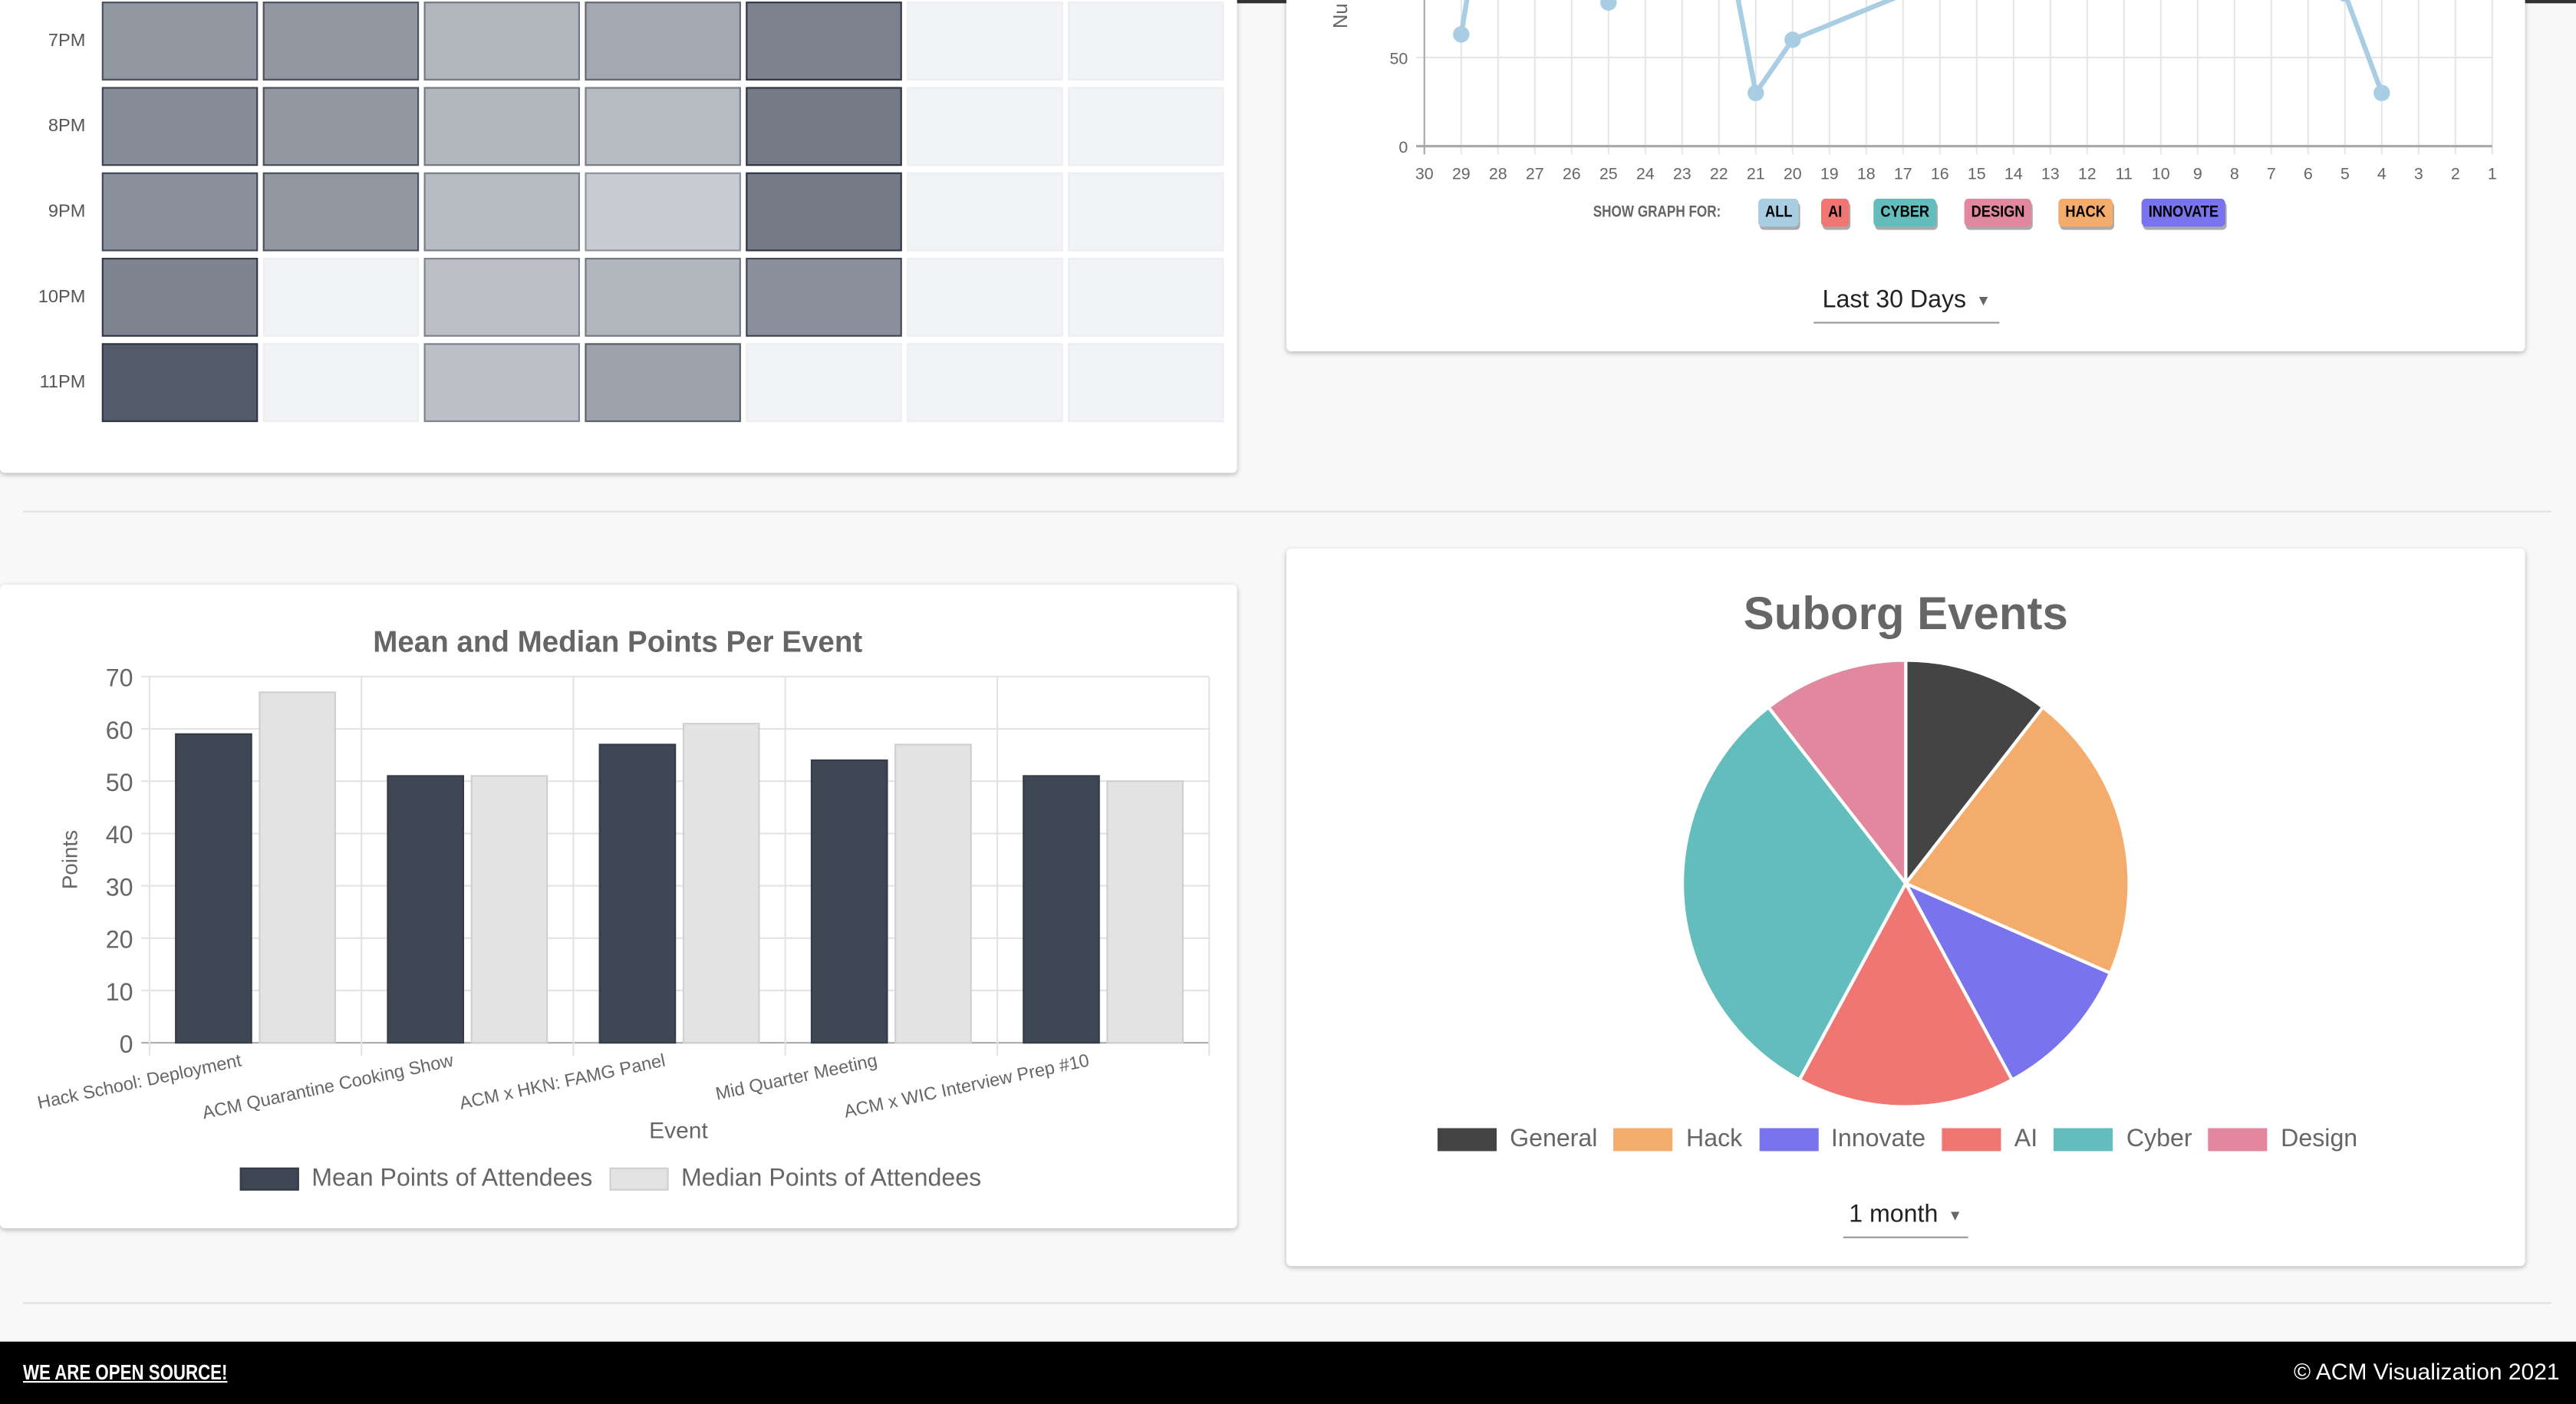  I want to click on open-source-link: WE ARE OPEN SOURCE!, so click(125, 1372).